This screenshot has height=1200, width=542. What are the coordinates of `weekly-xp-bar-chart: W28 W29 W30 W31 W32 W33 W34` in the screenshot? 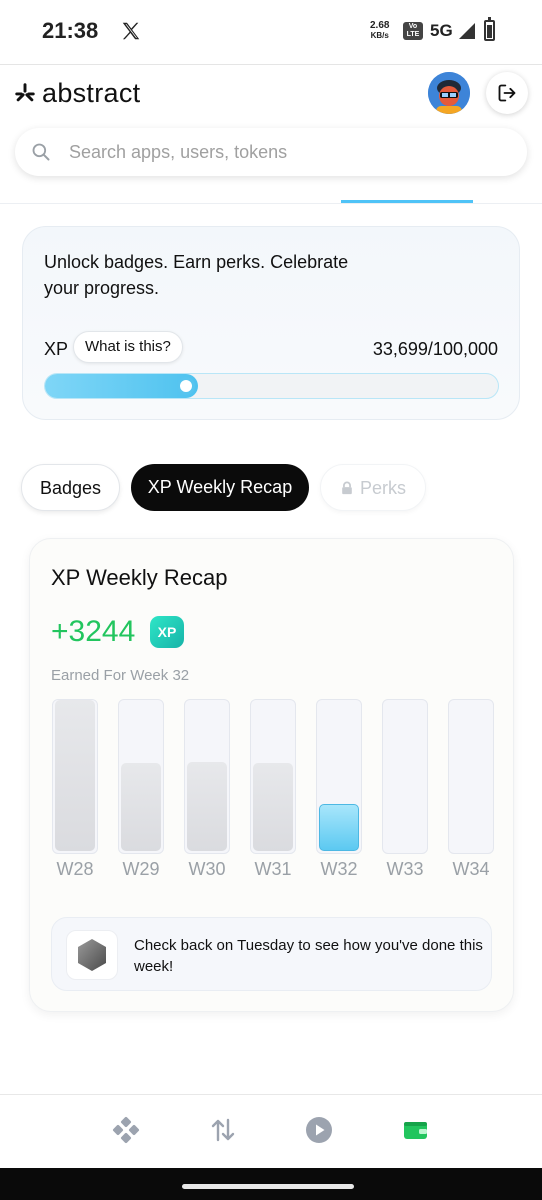 It's located at (272, 794).